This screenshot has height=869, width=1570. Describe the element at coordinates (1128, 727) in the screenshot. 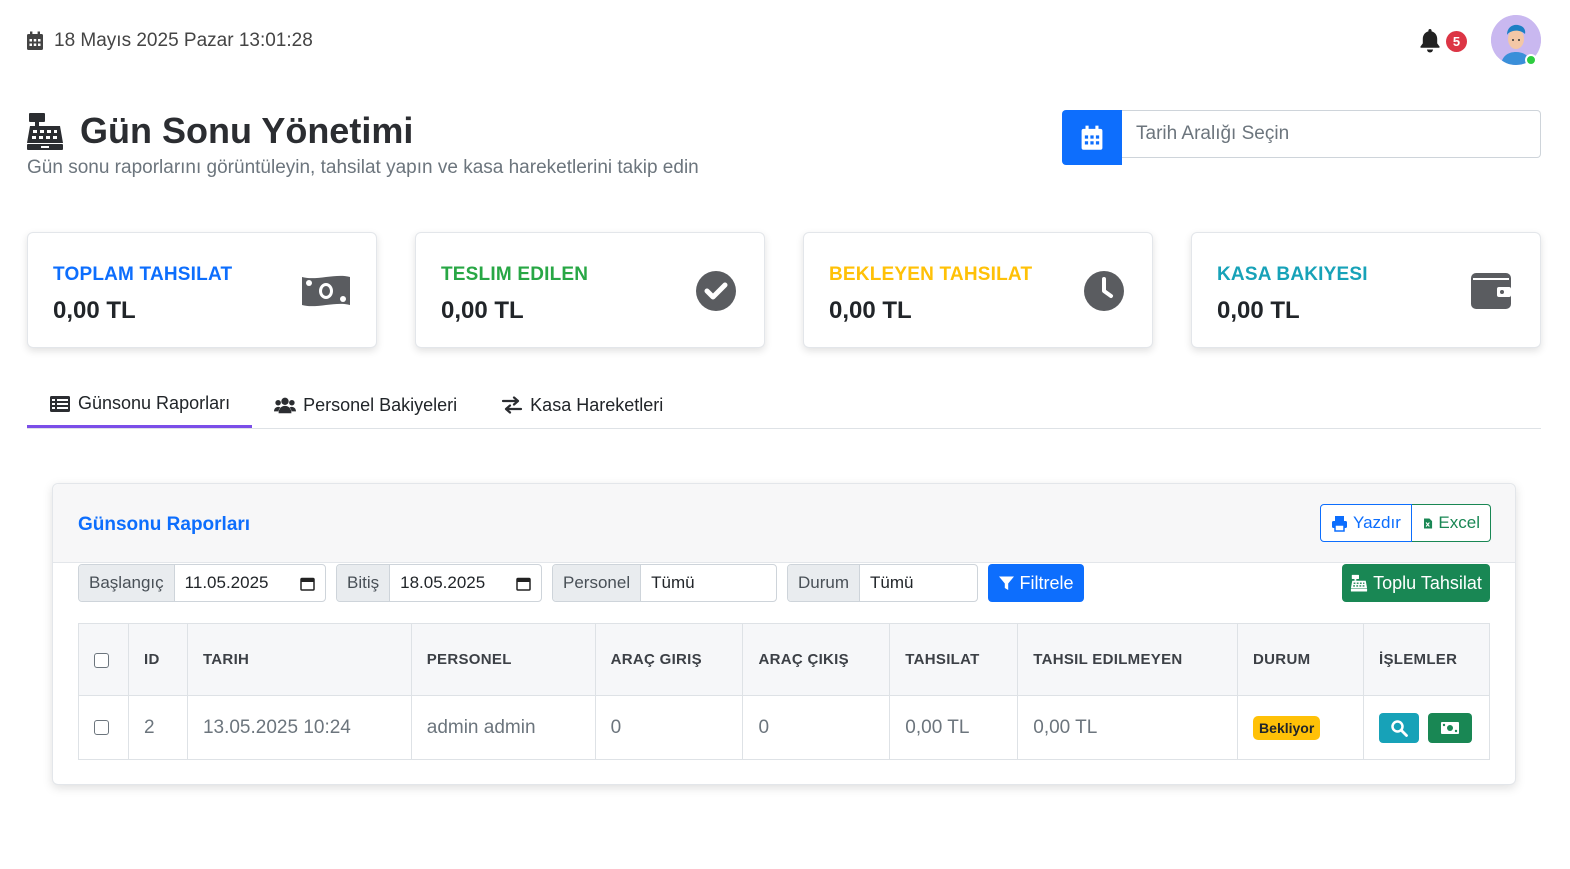

I see `cell-uncollected: 0,00 TL` at that location.